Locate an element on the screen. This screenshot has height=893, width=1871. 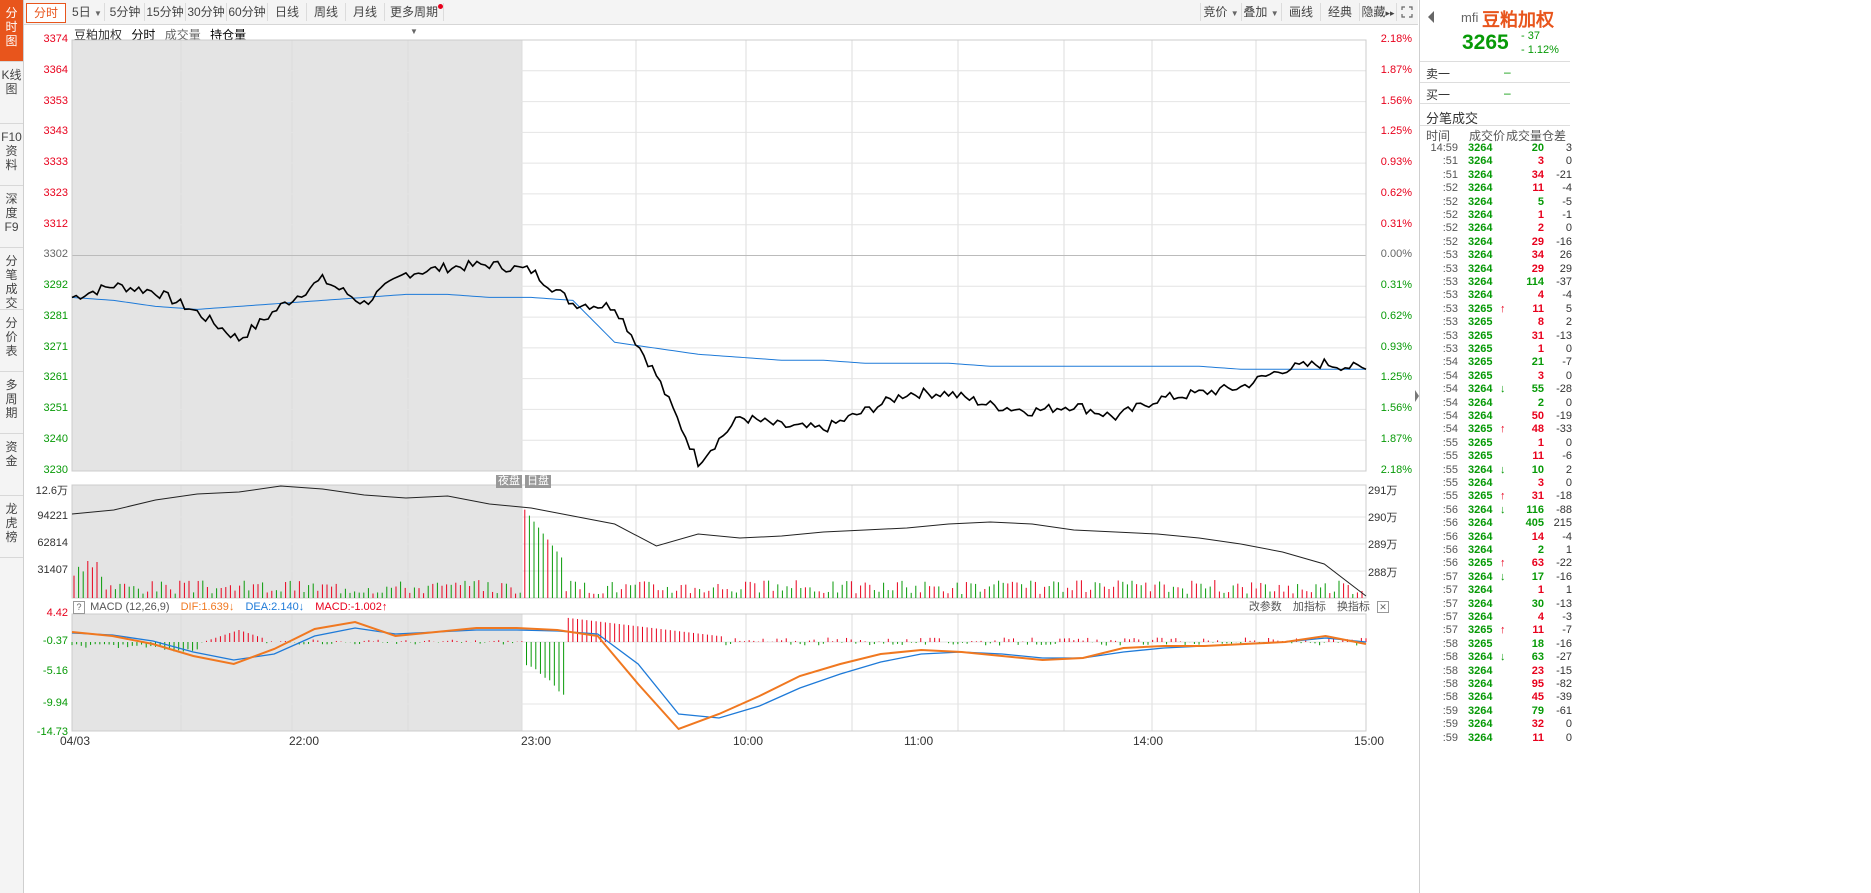
tab-dragon-tiger: 龙虎榜 is located at coordinates (11, 527).